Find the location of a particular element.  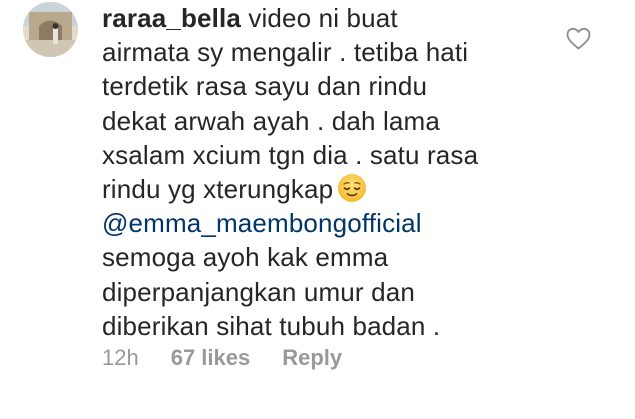

comment-text-line: semoga ayoh kak emma is located at coordinates (245, 257).